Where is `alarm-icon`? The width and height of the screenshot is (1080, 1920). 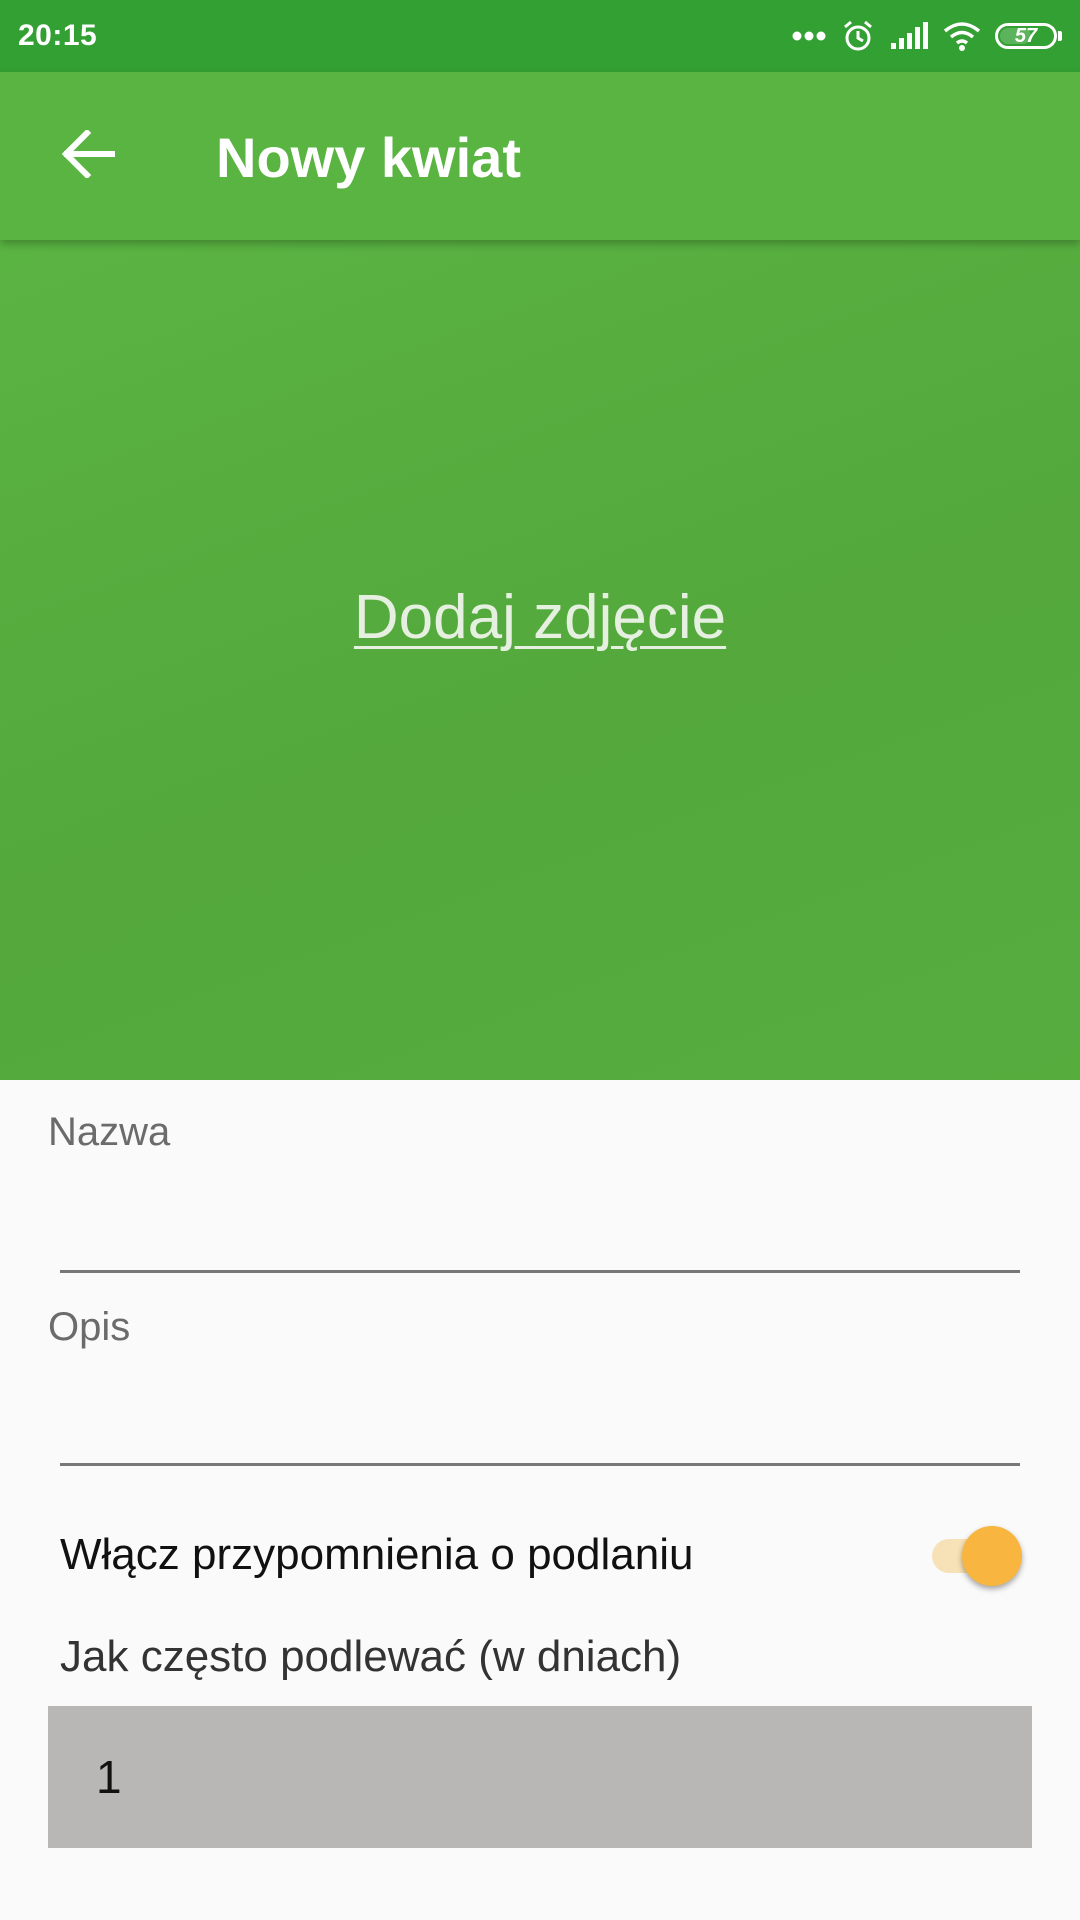 alarm-icon is located at coordinates (858, 36).